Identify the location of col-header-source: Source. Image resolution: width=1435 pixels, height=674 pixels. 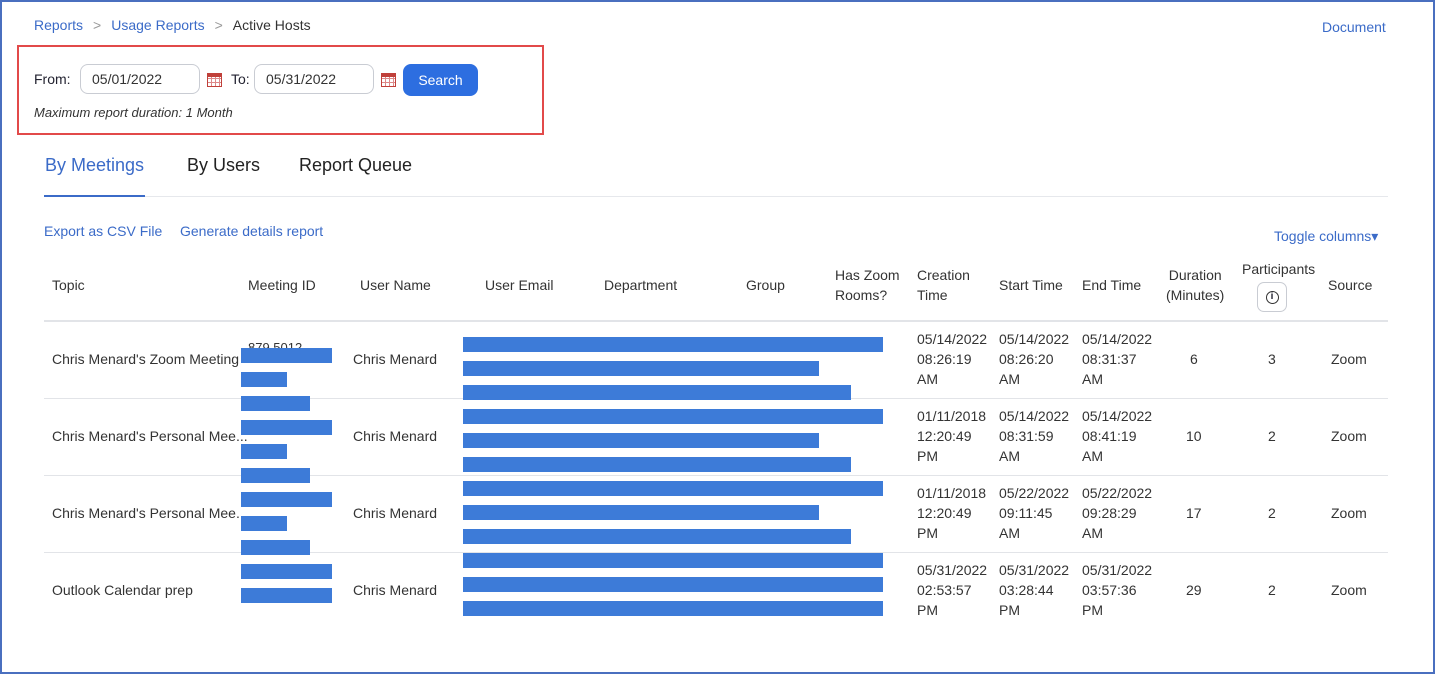
(1350, 285).